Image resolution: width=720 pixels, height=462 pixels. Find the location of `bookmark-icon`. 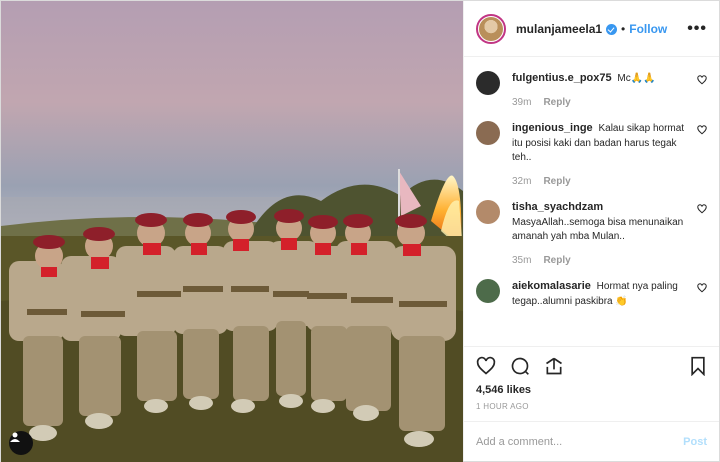

bookmark-icon is located at coordinates (698, 366).